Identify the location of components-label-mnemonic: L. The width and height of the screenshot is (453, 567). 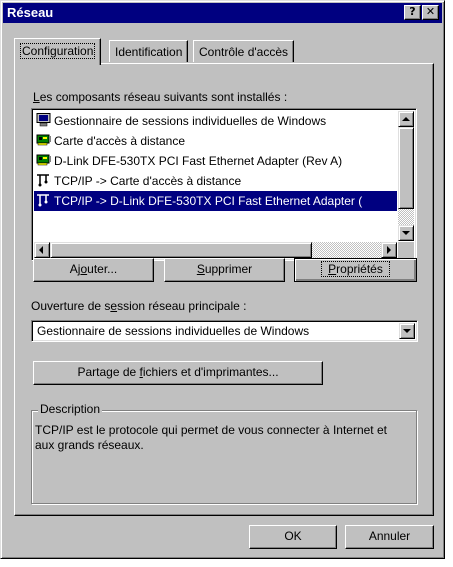
(36, 97).